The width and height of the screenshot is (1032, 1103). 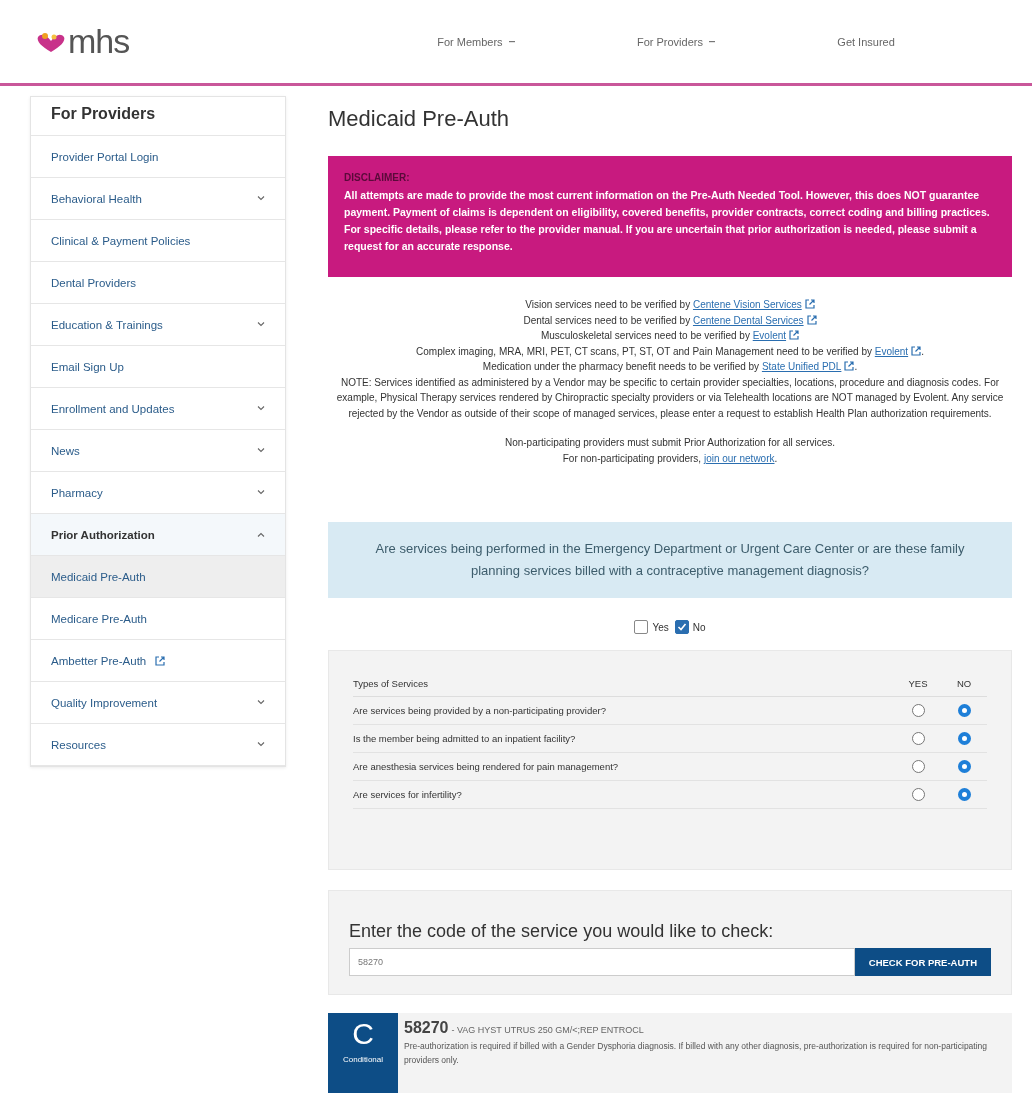 I want to click on sidebar-item: Behavioral Health, so click(x=158, y=199).